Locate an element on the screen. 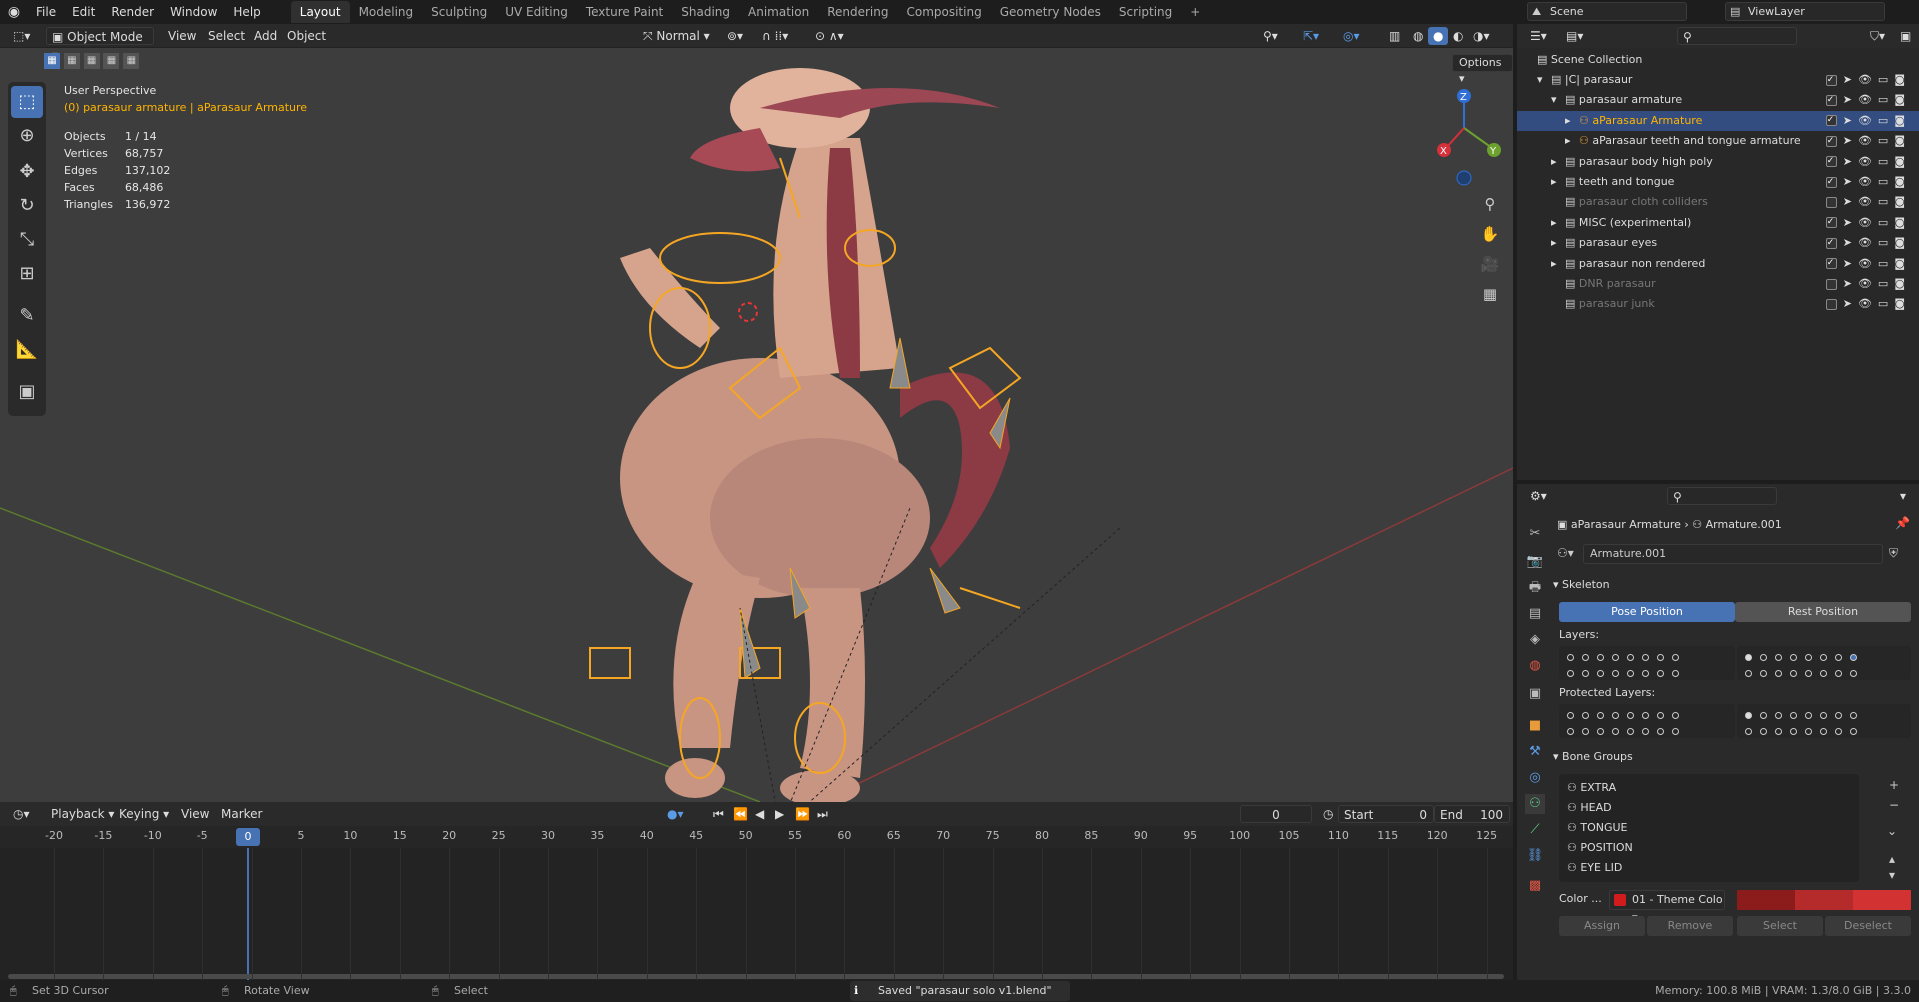 Image resolution: width=1919 pixels, height=1002 pixels. rotate-tool-icon: ↻ is located at coordinates (27, 206).